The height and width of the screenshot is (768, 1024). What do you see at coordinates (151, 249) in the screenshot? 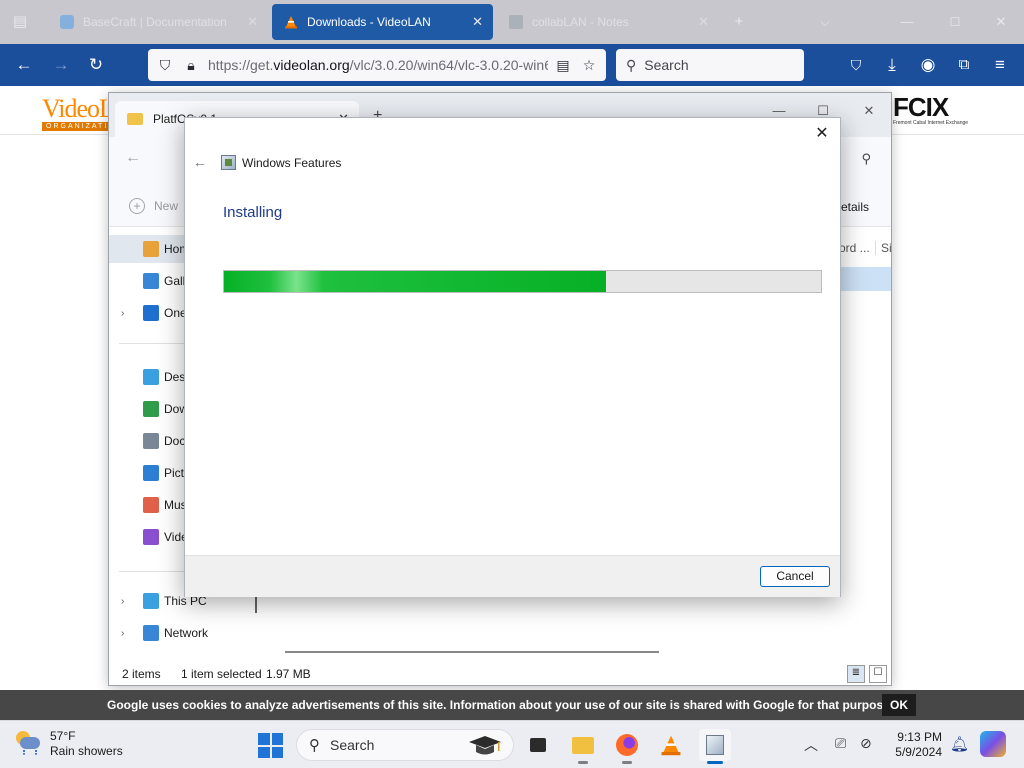
I see `home-icon` at bounding box center [151, 249].